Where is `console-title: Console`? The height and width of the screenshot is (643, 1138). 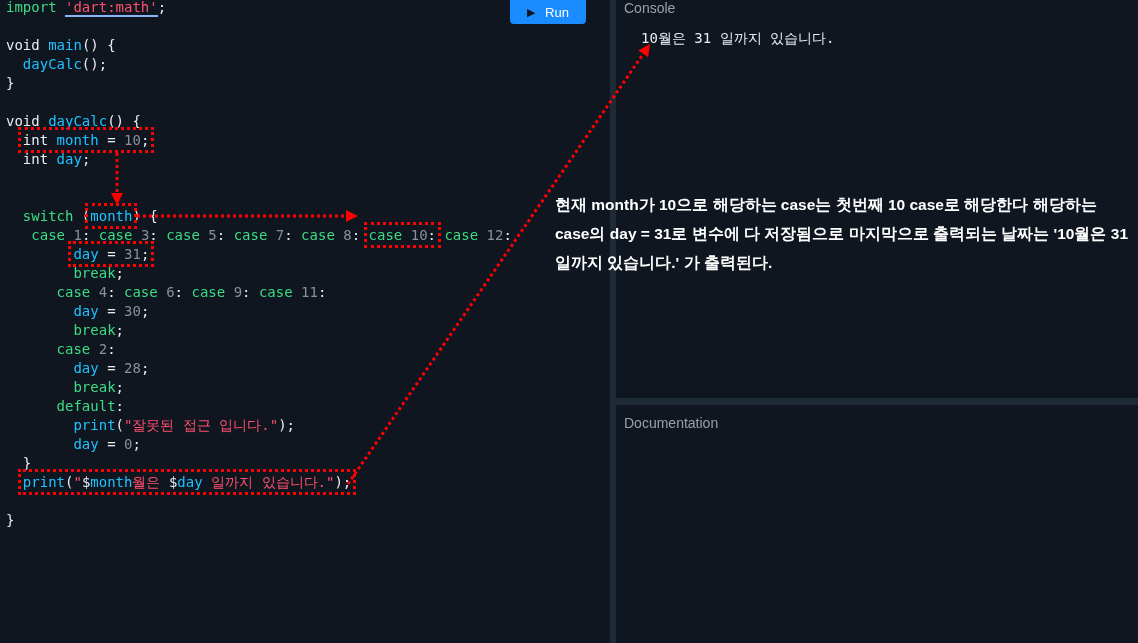
console-title: Console is located at coordinates (650, 8).